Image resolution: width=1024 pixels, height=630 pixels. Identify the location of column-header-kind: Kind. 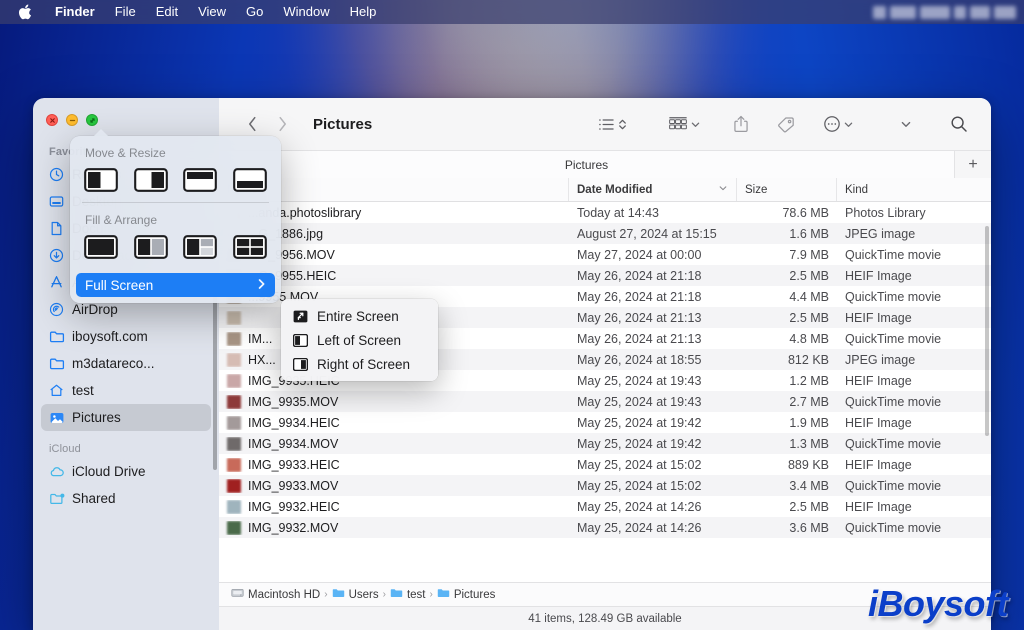
(914, 189).